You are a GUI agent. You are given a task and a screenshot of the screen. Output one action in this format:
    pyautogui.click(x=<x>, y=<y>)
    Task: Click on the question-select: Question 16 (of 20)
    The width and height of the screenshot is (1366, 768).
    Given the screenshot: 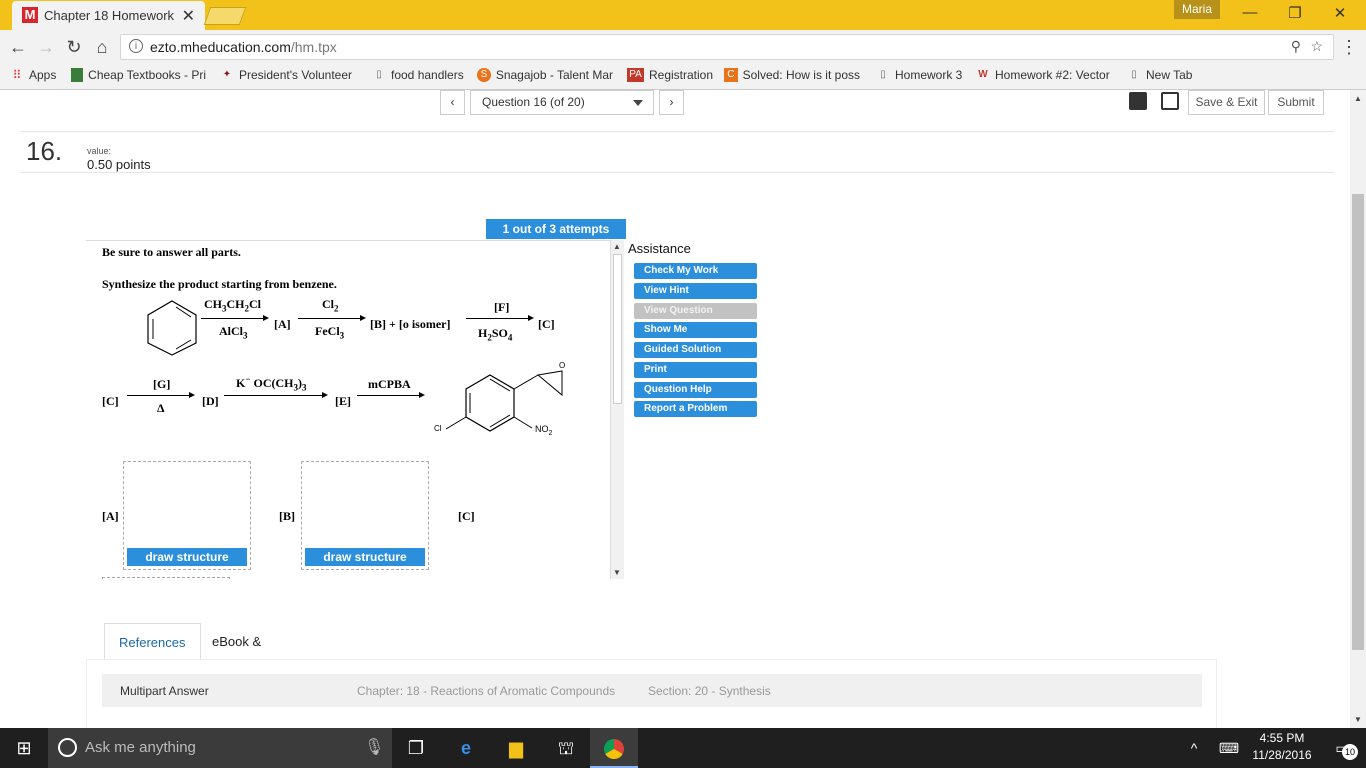 What is the action you would take?
    pyautogui.click(x=562, y=102)
    